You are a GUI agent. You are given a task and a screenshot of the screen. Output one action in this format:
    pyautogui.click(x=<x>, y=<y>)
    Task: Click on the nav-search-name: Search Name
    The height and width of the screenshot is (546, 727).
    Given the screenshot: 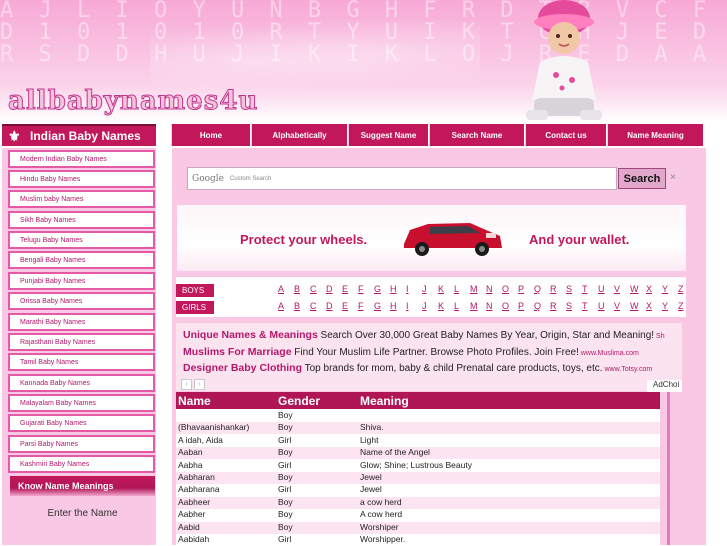 What is the action you would take?
    pyautogui.click(x=476, y=135)
    